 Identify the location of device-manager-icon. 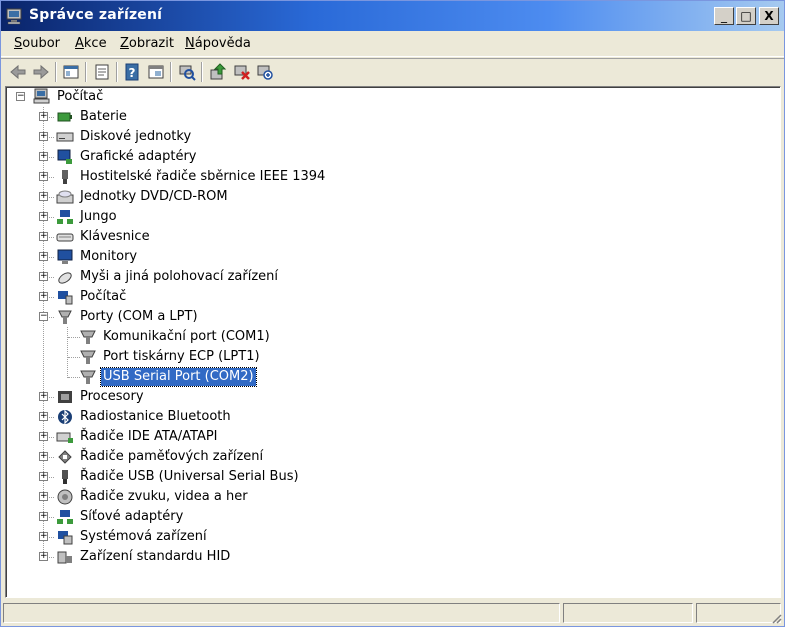
(14, 16).